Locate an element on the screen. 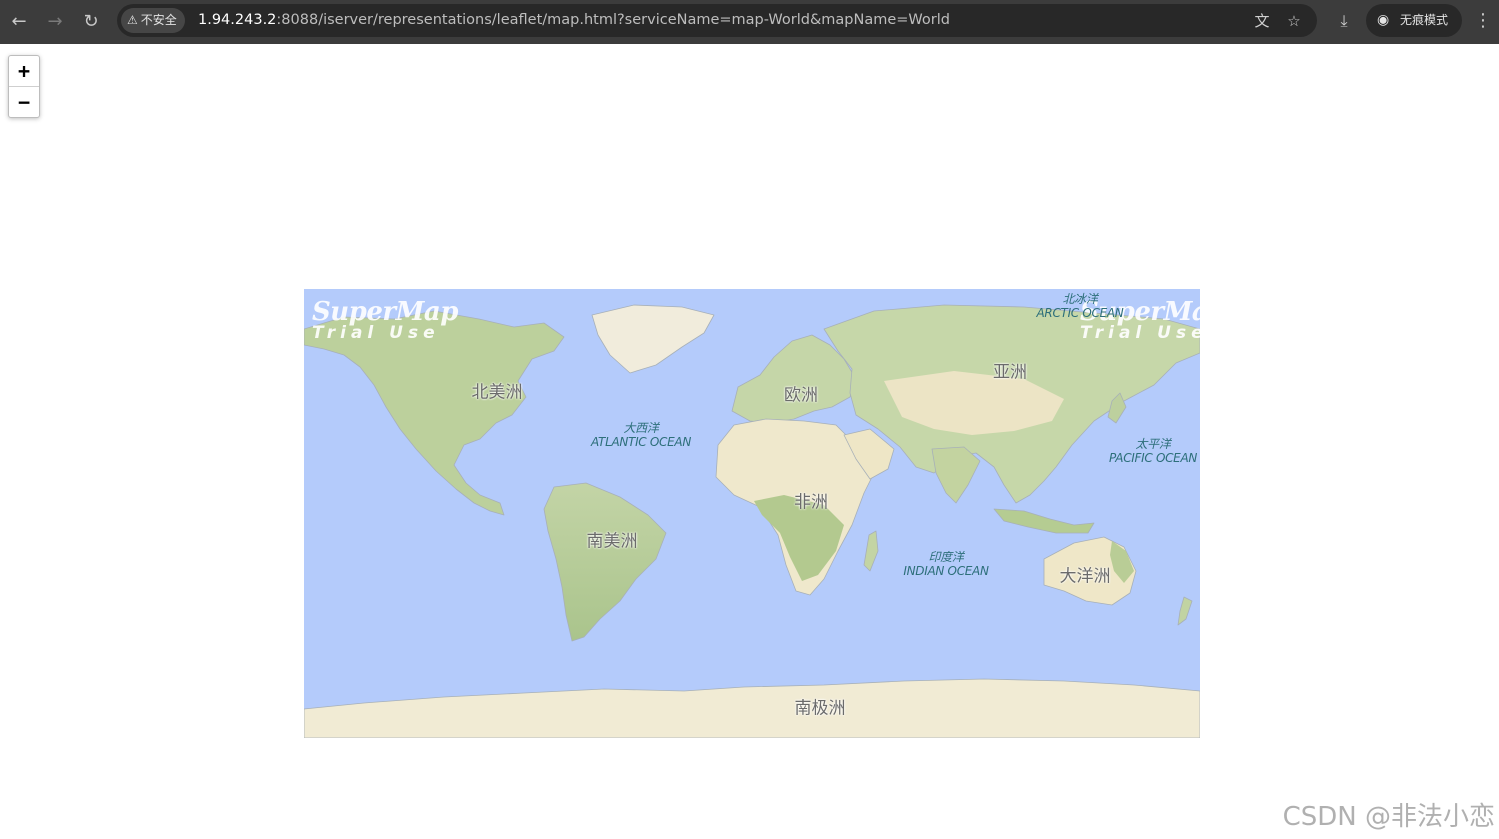  supermap-watermark-left: SuperMap Trial Use is located at coordinates (385, 320).